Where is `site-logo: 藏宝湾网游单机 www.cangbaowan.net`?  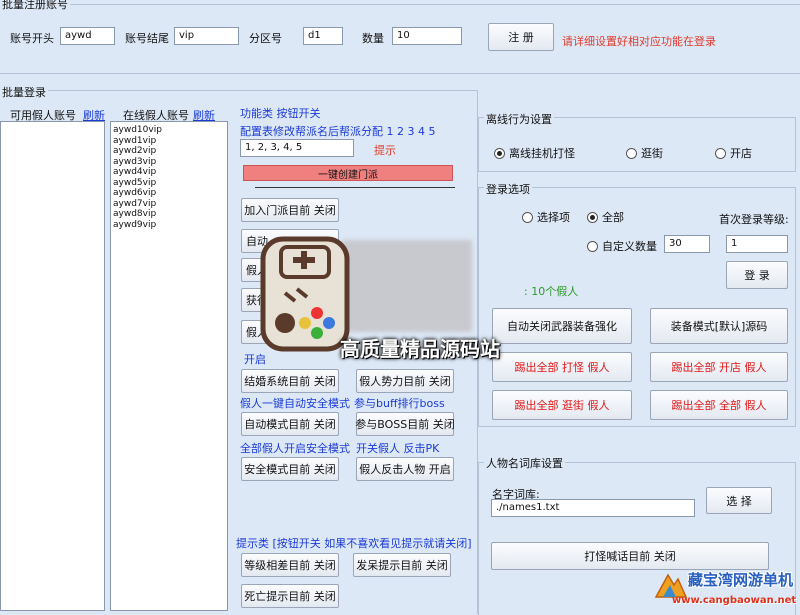 site-logo: 藏宝湾网游单机 www.cangbaowan.net is located at coordinates (725, 589).